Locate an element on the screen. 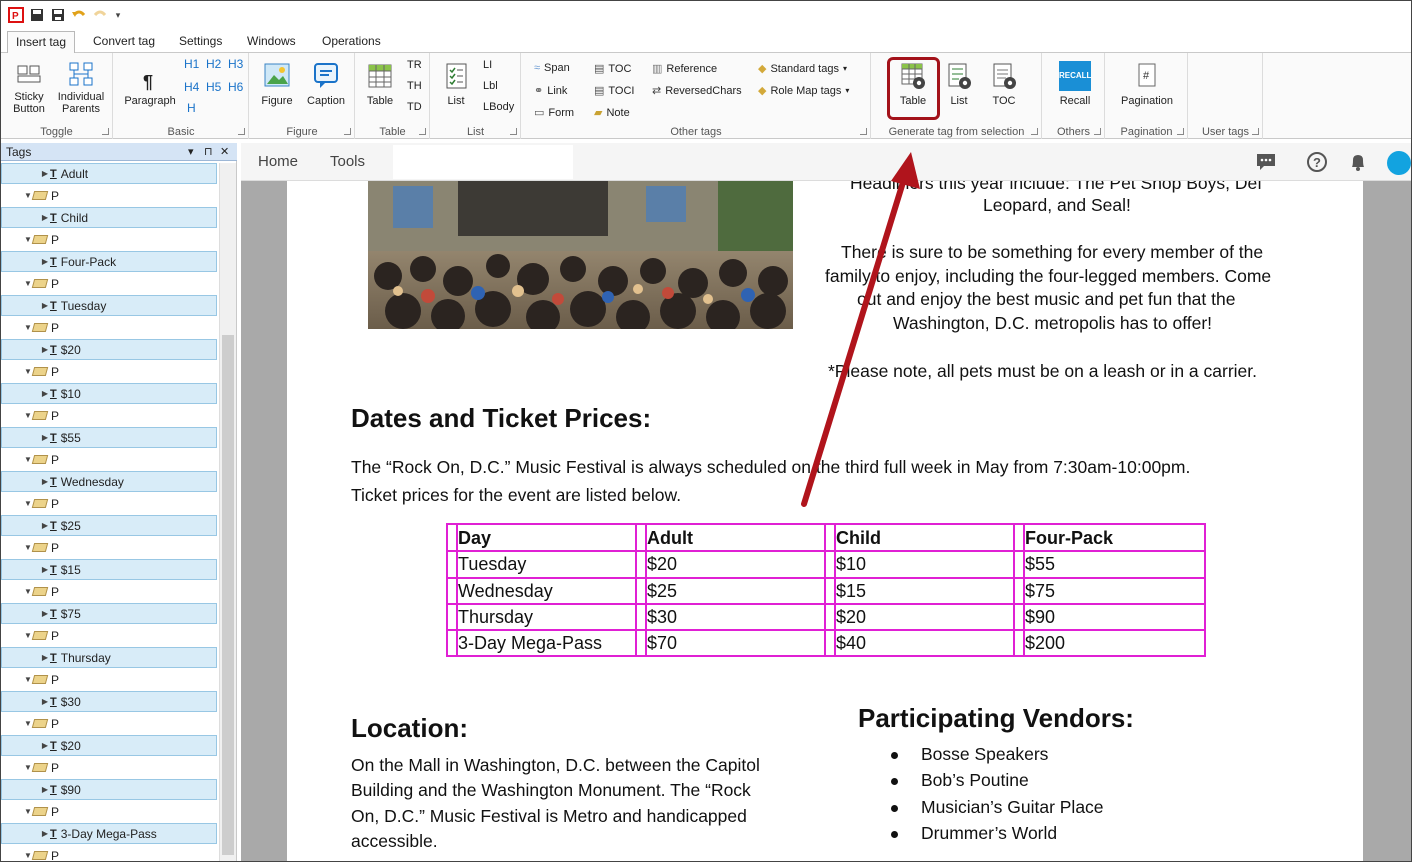 The height and width of the screenshot is (862, 1412). link-button: ⚭ Link is located at coordinates (550, 91).